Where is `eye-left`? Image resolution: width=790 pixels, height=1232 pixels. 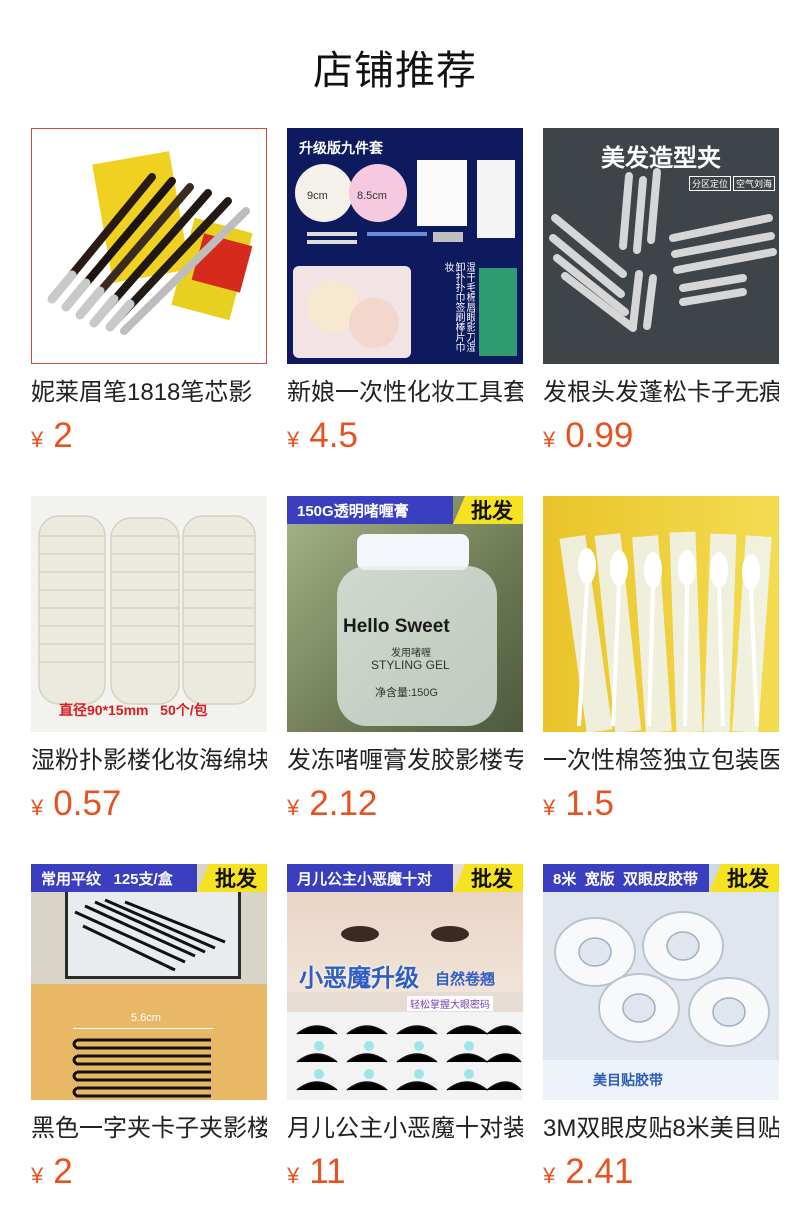
eye-left is located at coordinates (360, 934).